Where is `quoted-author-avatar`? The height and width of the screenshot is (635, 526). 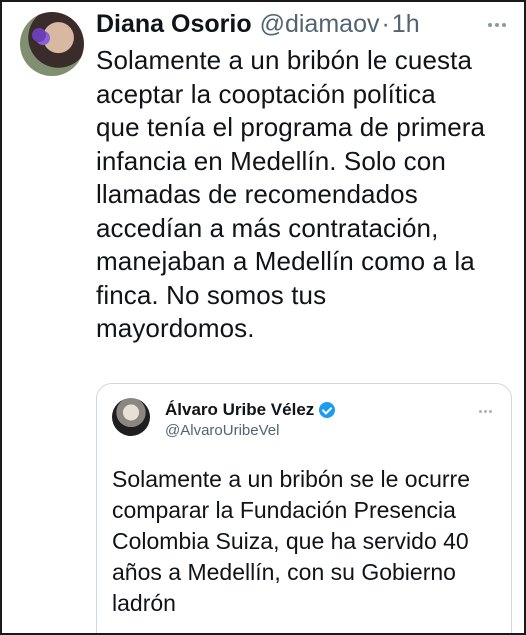
quoted-author-avatar is located at coordinates (131, 417).